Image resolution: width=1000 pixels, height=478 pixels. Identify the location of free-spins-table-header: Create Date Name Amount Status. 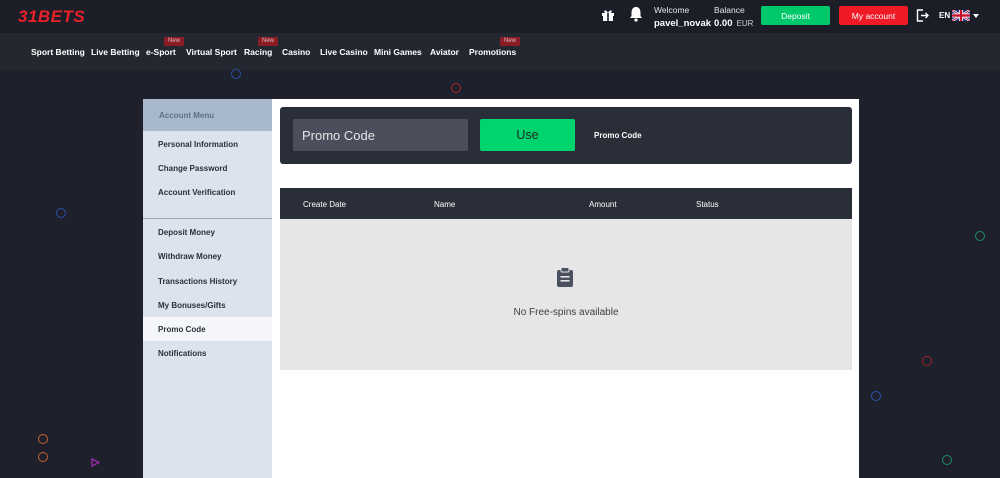
(566, 203).